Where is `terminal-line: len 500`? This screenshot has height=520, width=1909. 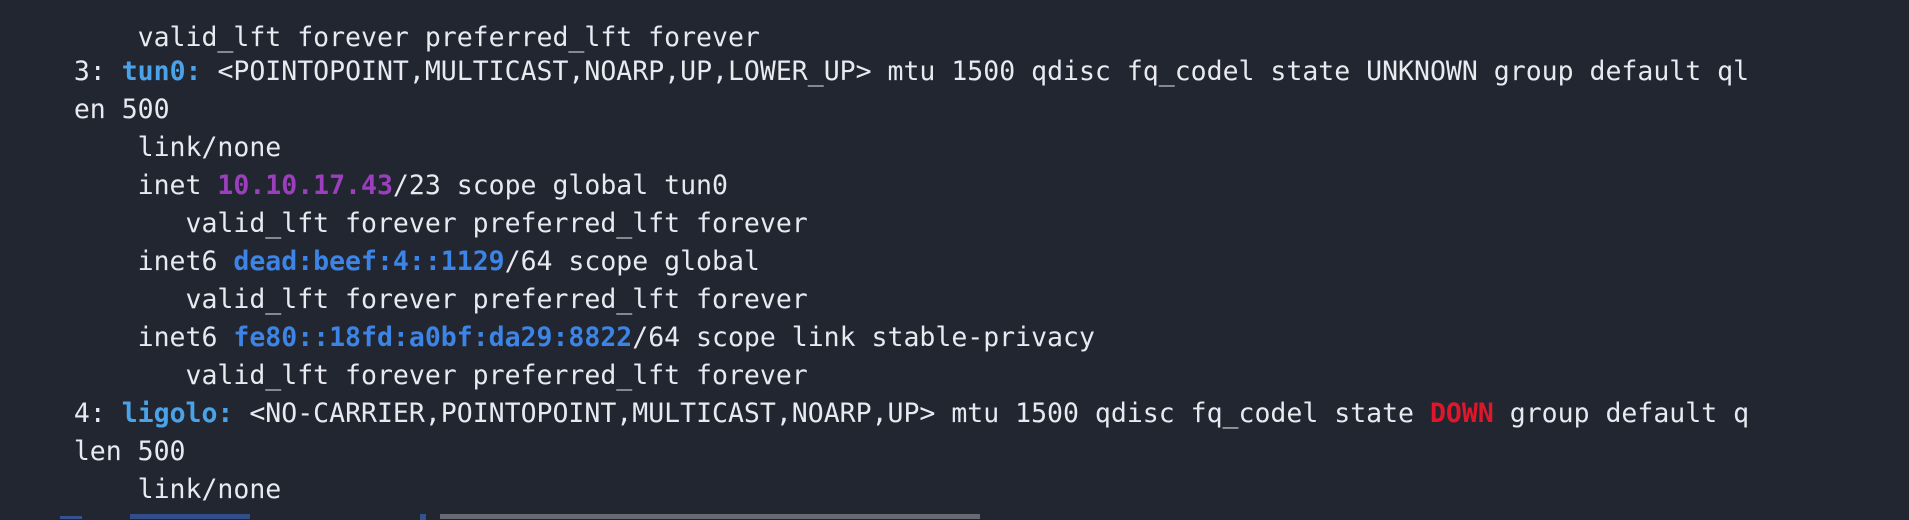
terminal-line: len 500 is located at coordinates (98, 431).